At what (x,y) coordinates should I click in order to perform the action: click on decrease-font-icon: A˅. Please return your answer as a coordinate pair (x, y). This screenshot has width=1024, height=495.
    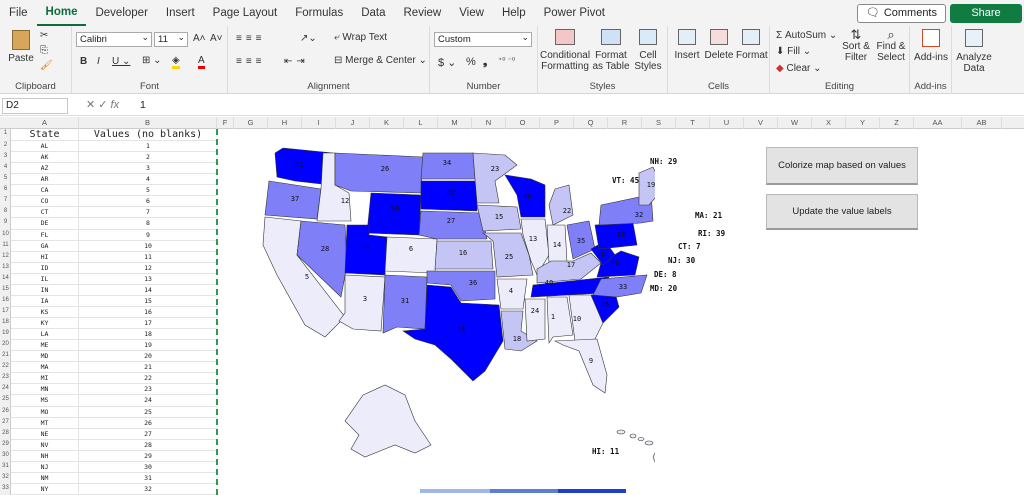
    Looking at the image, I should click on (216, 38).